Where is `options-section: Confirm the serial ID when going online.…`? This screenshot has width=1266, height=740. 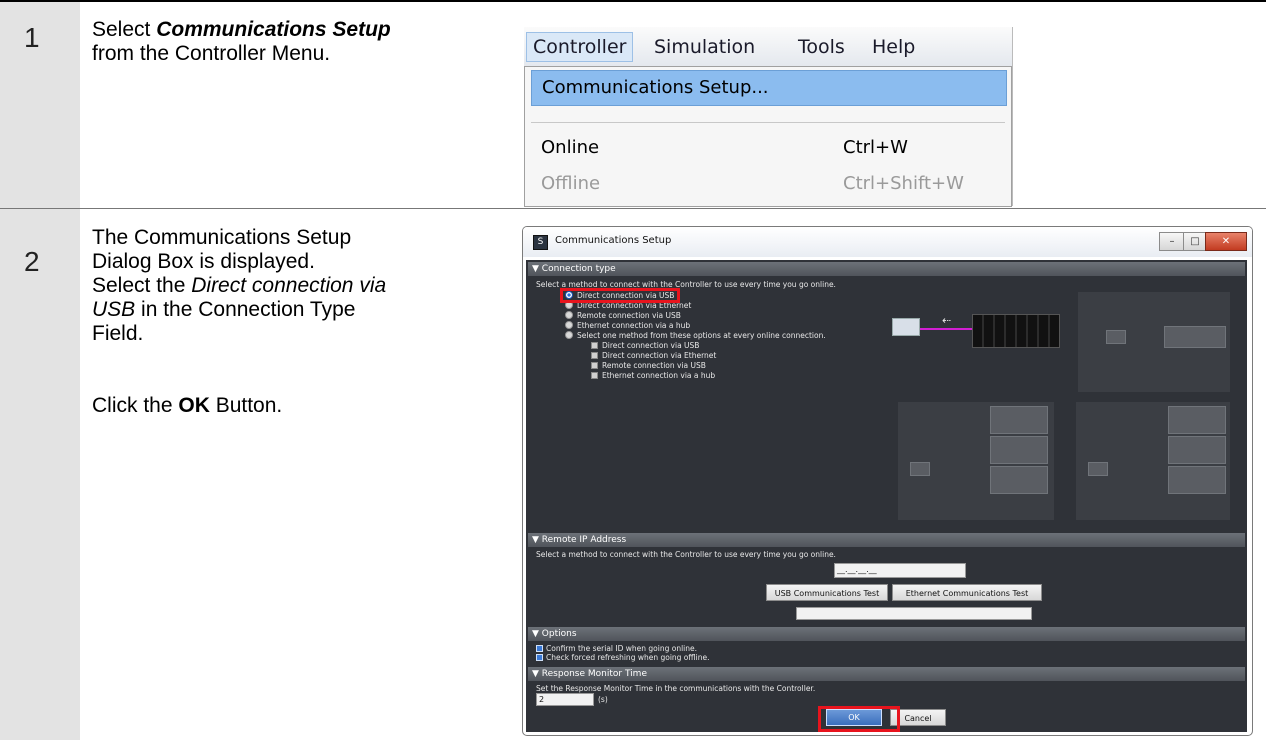 options-section: Confirm the serial ID when going online.… is located at coordinates (886, 653).